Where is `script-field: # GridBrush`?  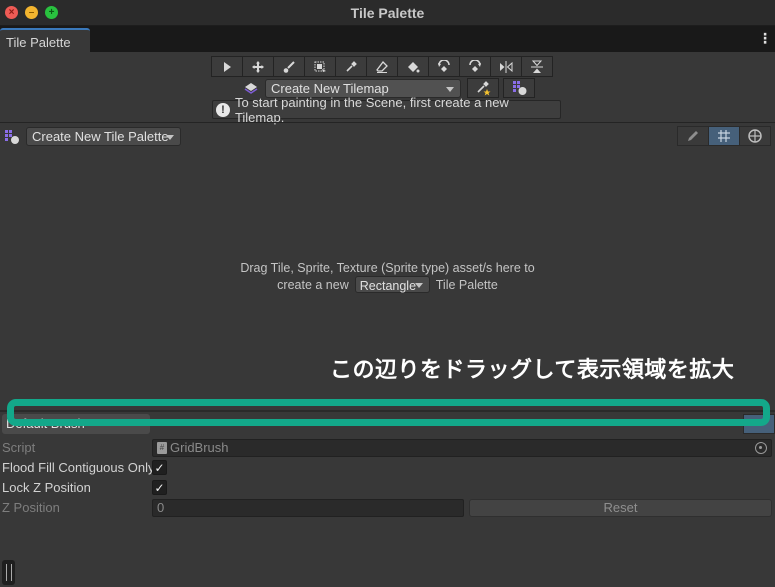
script-field: # GridBrush is located at coordinates (462, 448).